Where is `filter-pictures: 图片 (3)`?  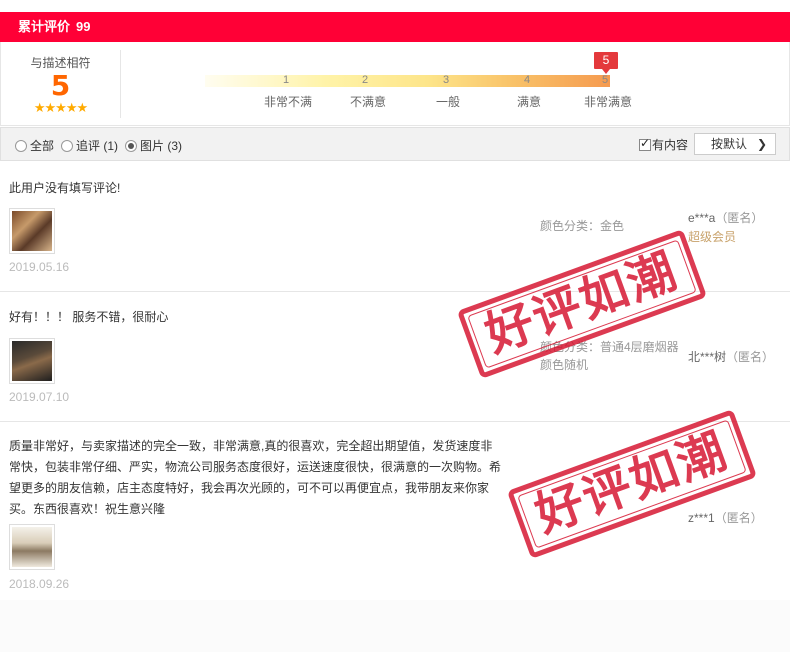 filter-pictures: 图片 (3) is located at coordinates (153, 145).